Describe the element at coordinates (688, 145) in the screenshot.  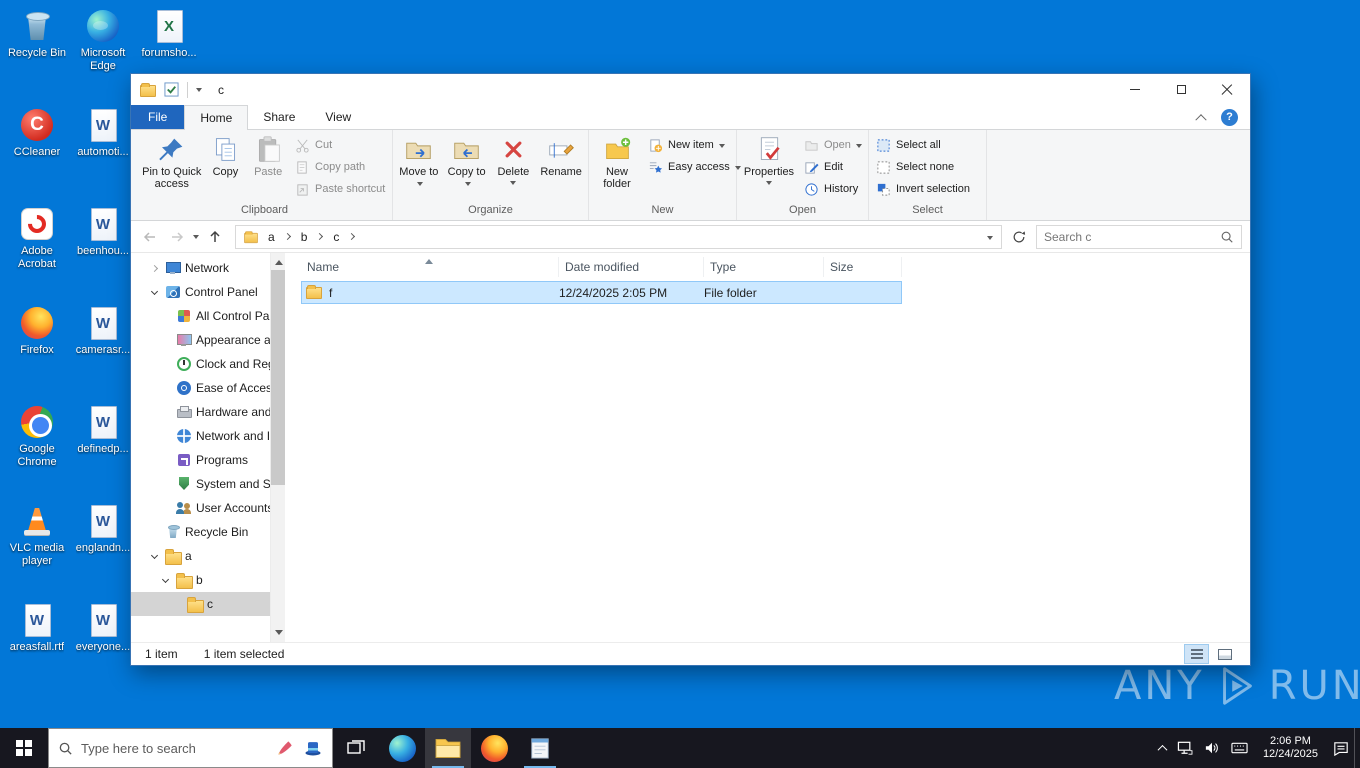
I see `new-item-button: New item` at that location.